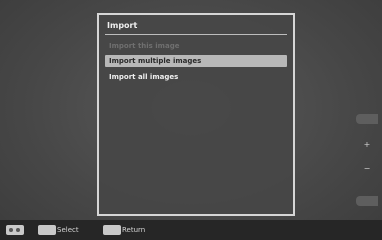 This screenshot has width=382, height=240. I want to click on footer-select-label: Select, so click(68, 230).